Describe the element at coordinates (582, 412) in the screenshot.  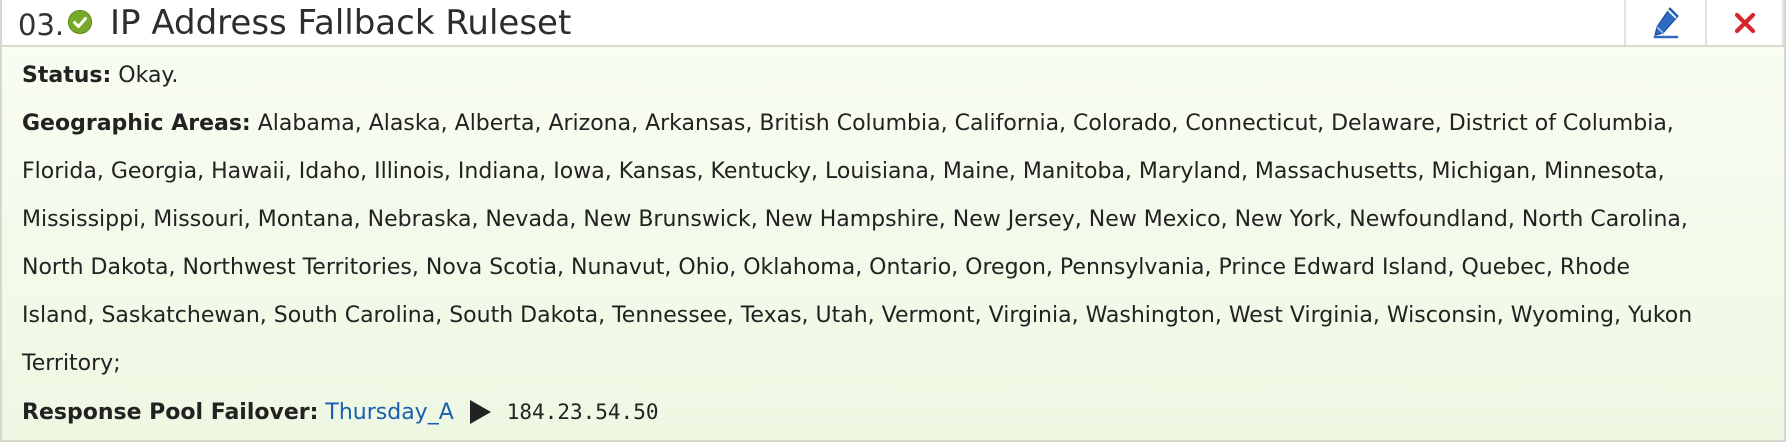
I see `pool-ip-address: 184.23.54.50` at that location.